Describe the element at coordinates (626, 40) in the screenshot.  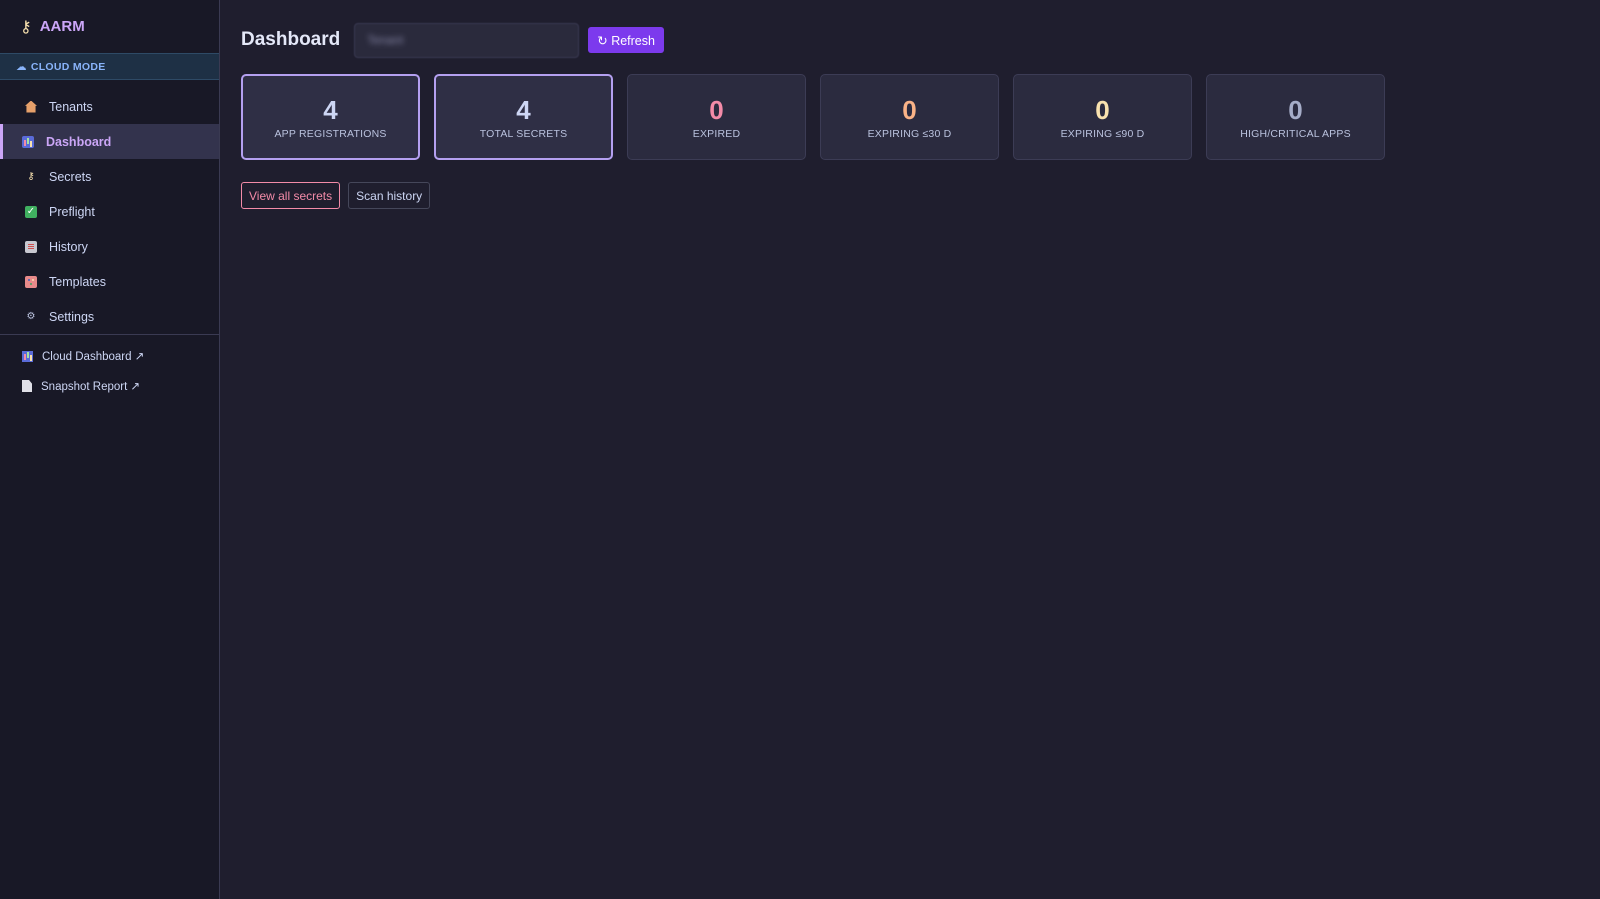
I see `refresh-button: ↻ Refresh` at that location.